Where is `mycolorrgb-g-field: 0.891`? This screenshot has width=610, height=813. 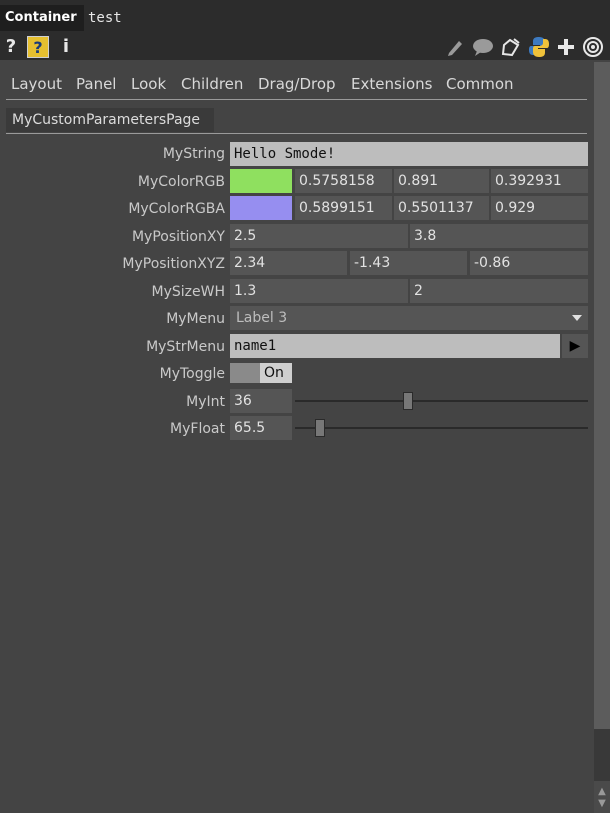
mycolorrgb-g-field: 0.891 is located at coordinates (441, 181).